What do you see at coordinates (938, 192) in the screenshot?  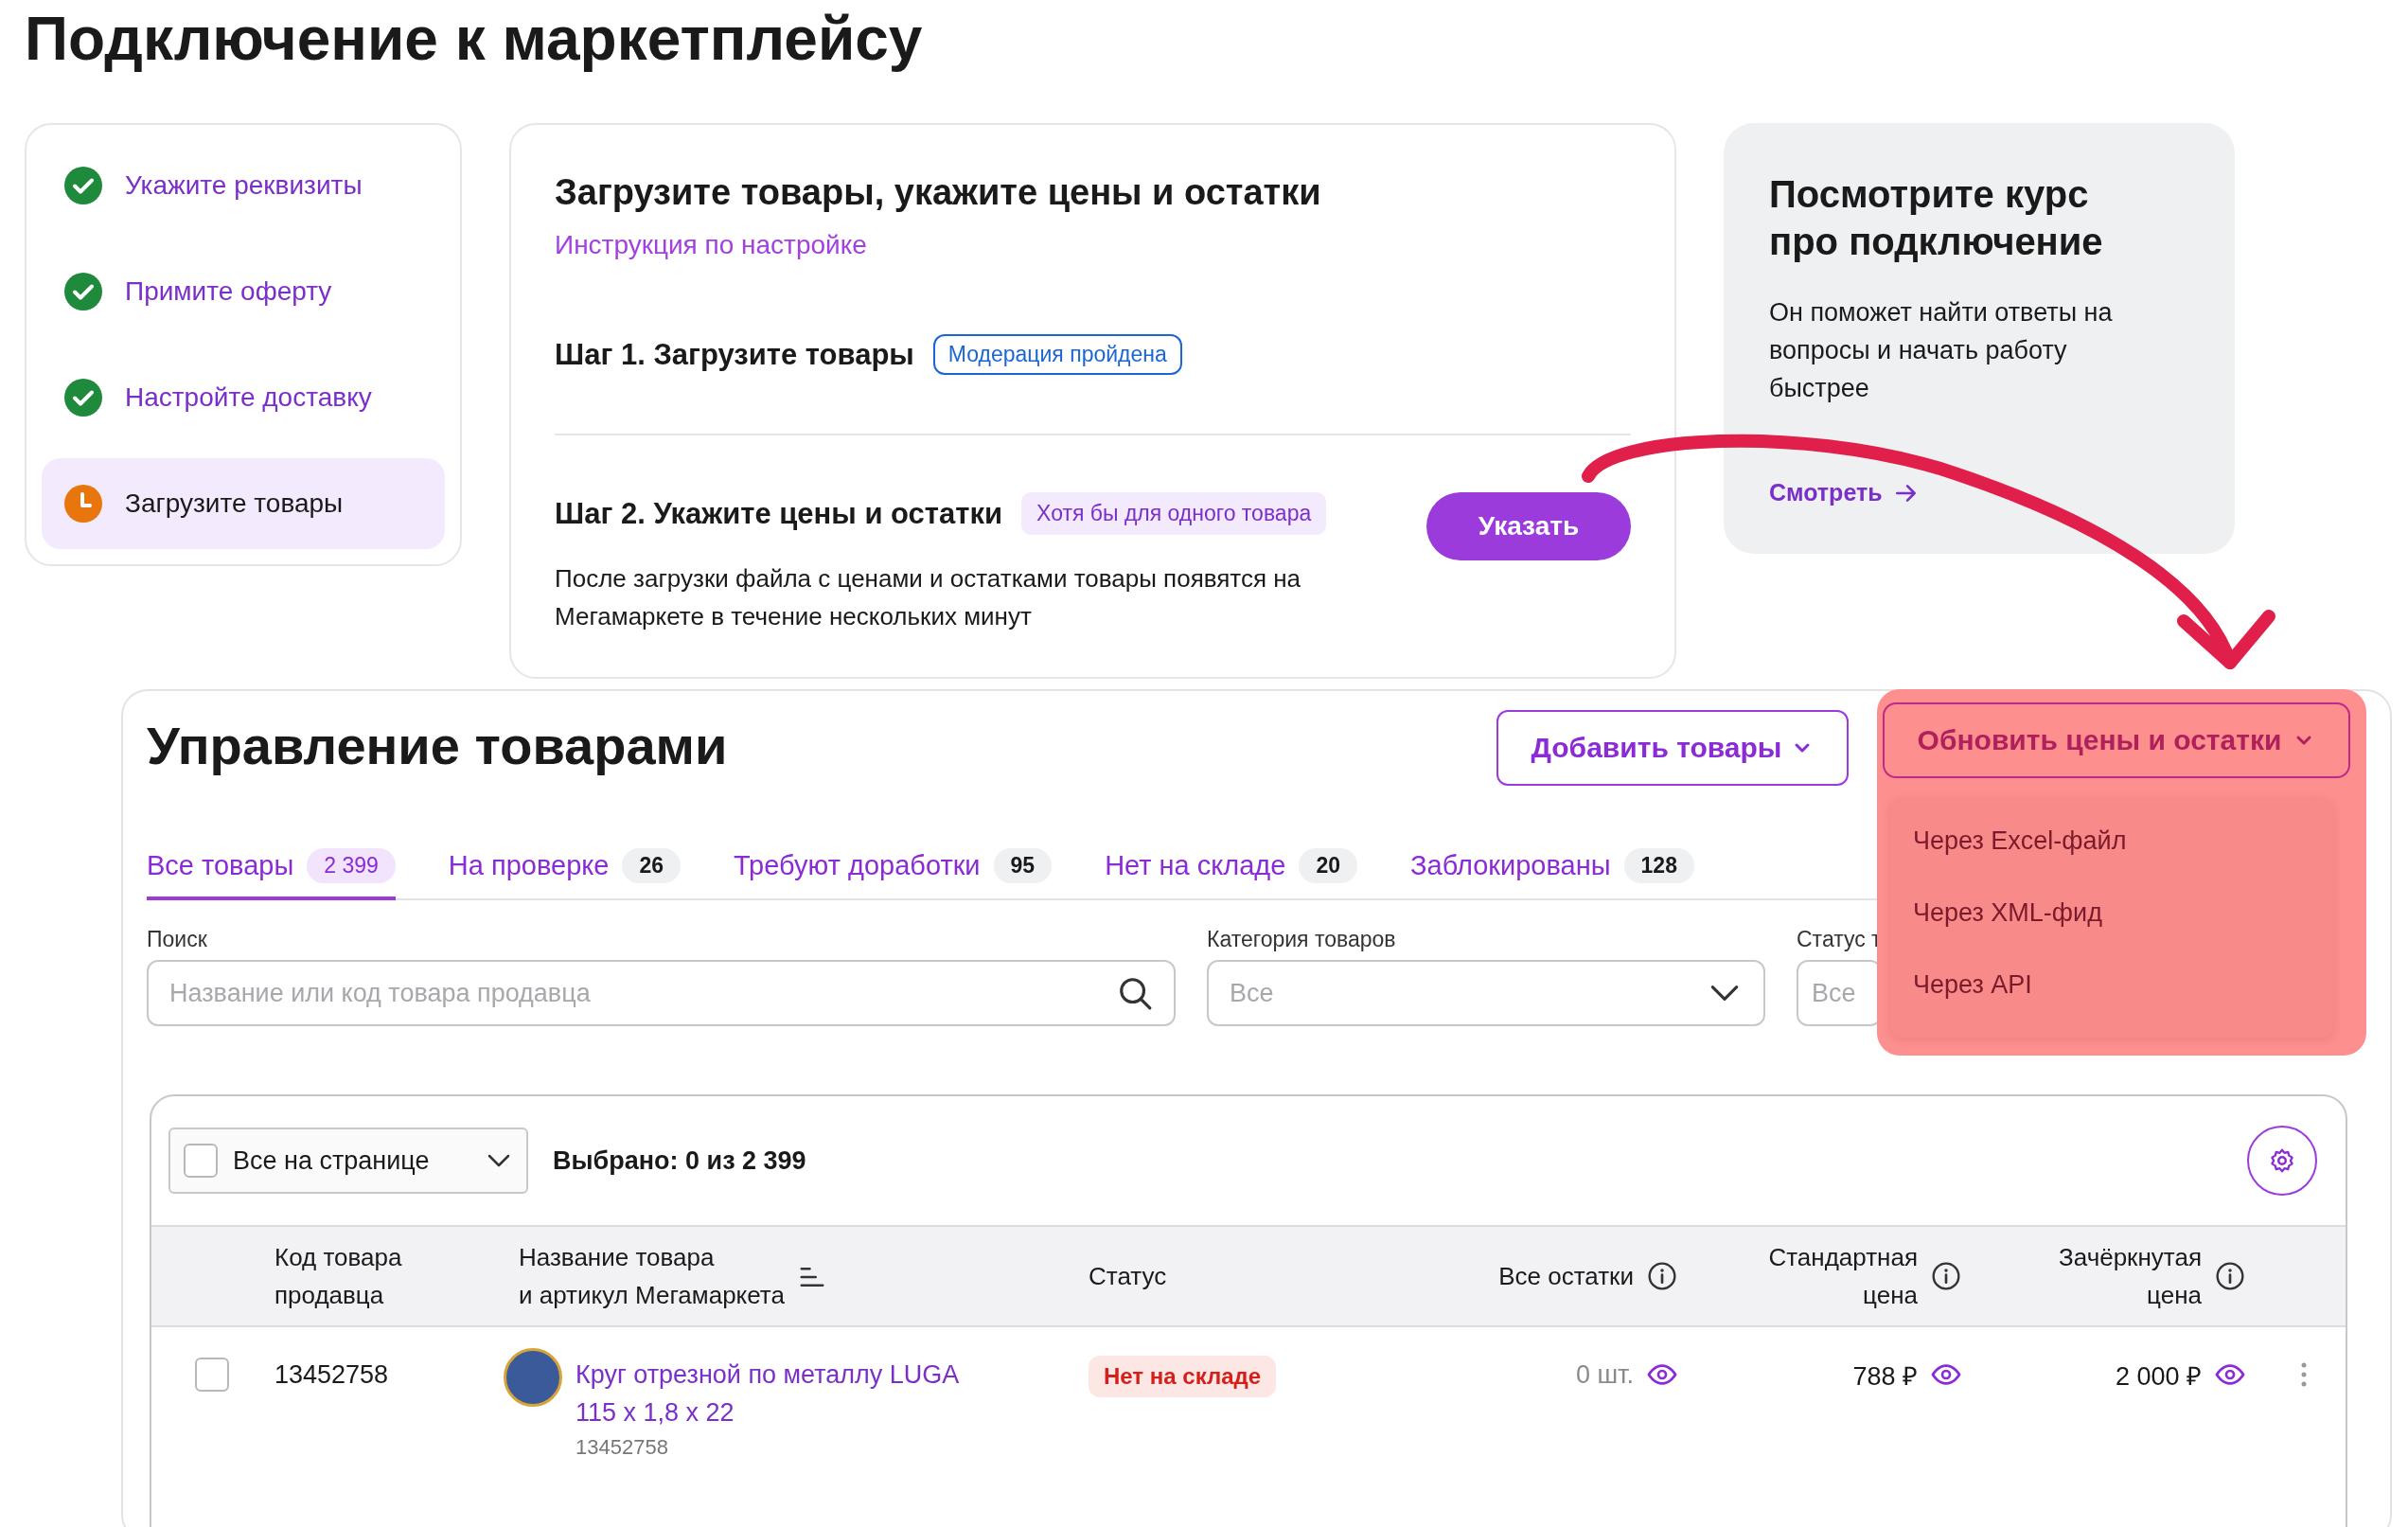 I see `card-title: Загрузите товары, укажите цены и остатки` at bounding box center [938, 192].